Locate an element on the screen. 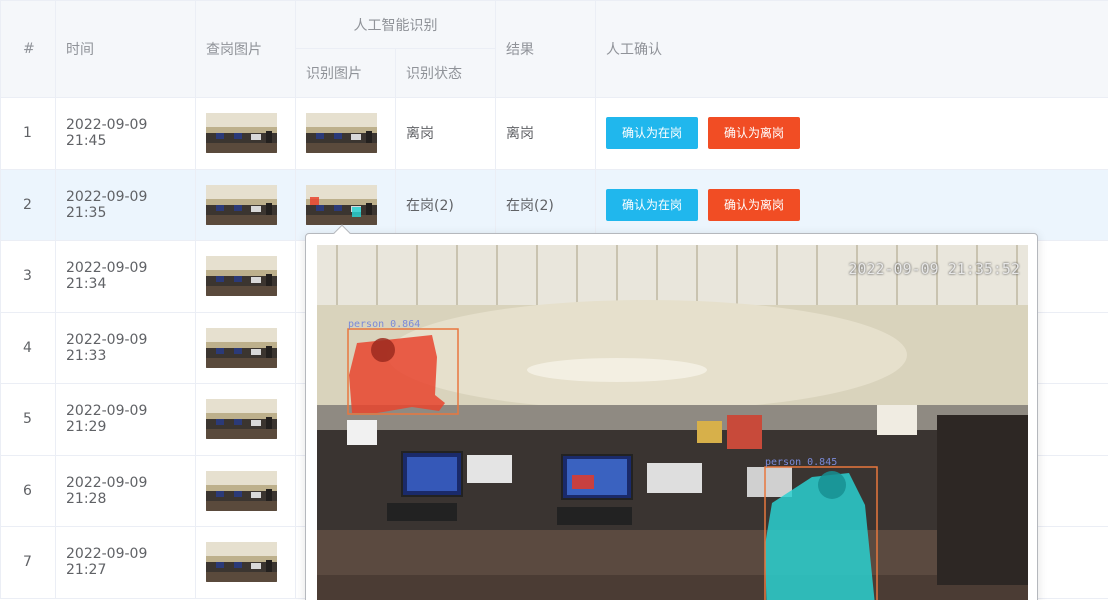  row-time: 2022-09-09 21:28 is located at coordinates (125, 490).